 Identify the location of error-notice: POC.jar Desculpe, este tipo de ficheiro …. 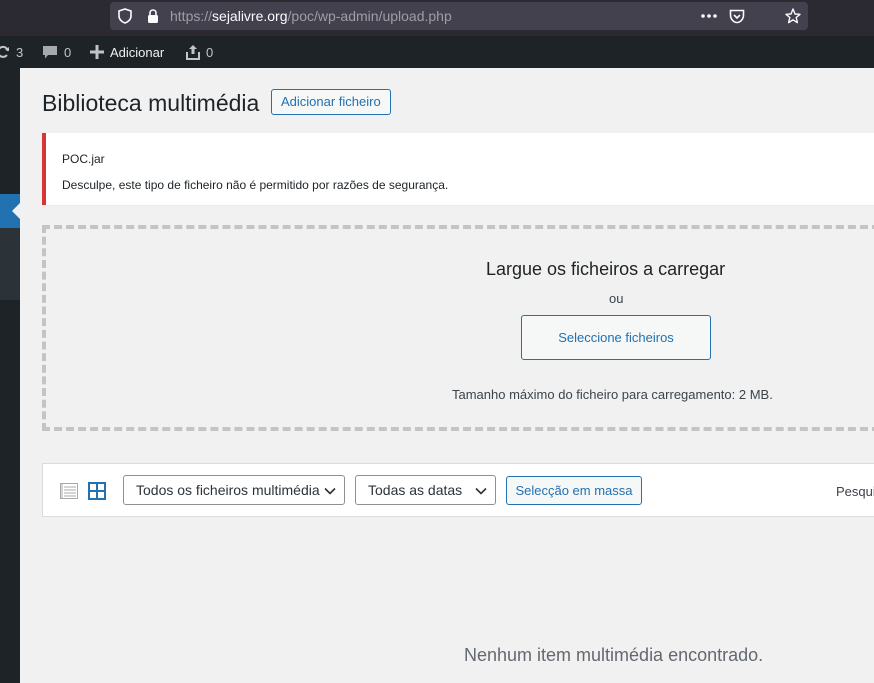
(458, 169).